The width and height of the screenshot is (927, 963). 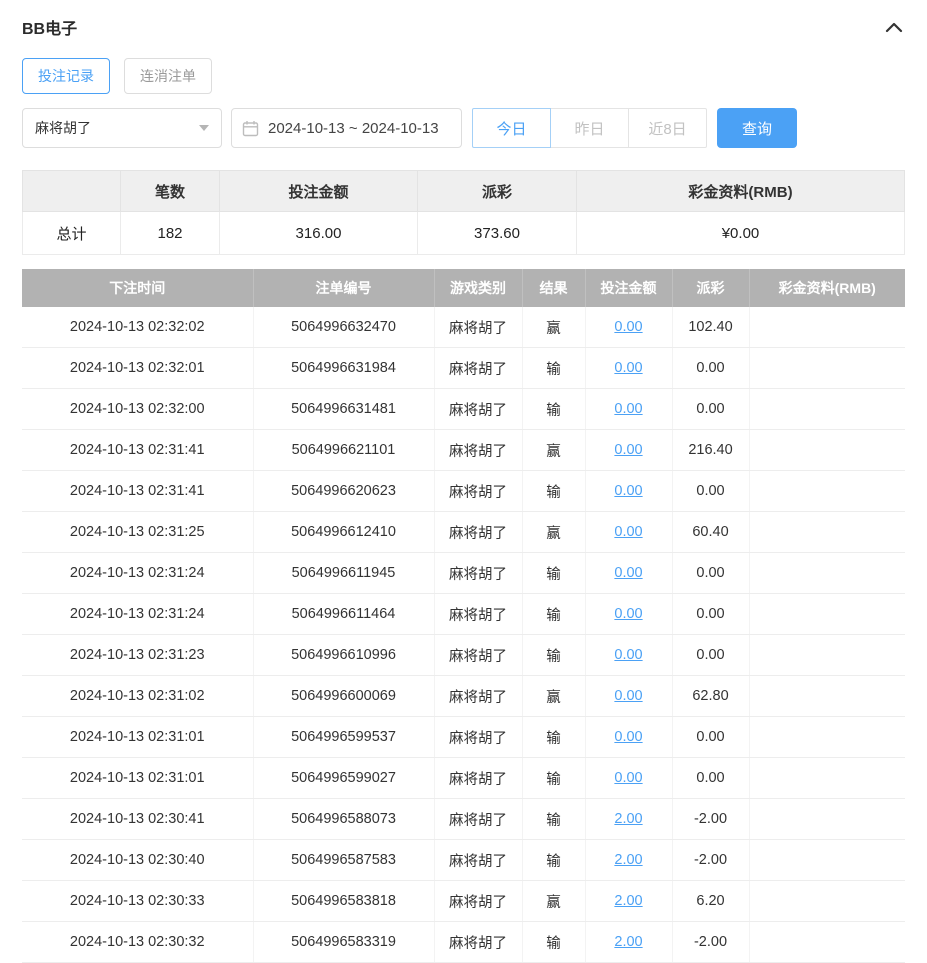 I want to click on order-id: 5064996599027, so click(x=344, y=778).